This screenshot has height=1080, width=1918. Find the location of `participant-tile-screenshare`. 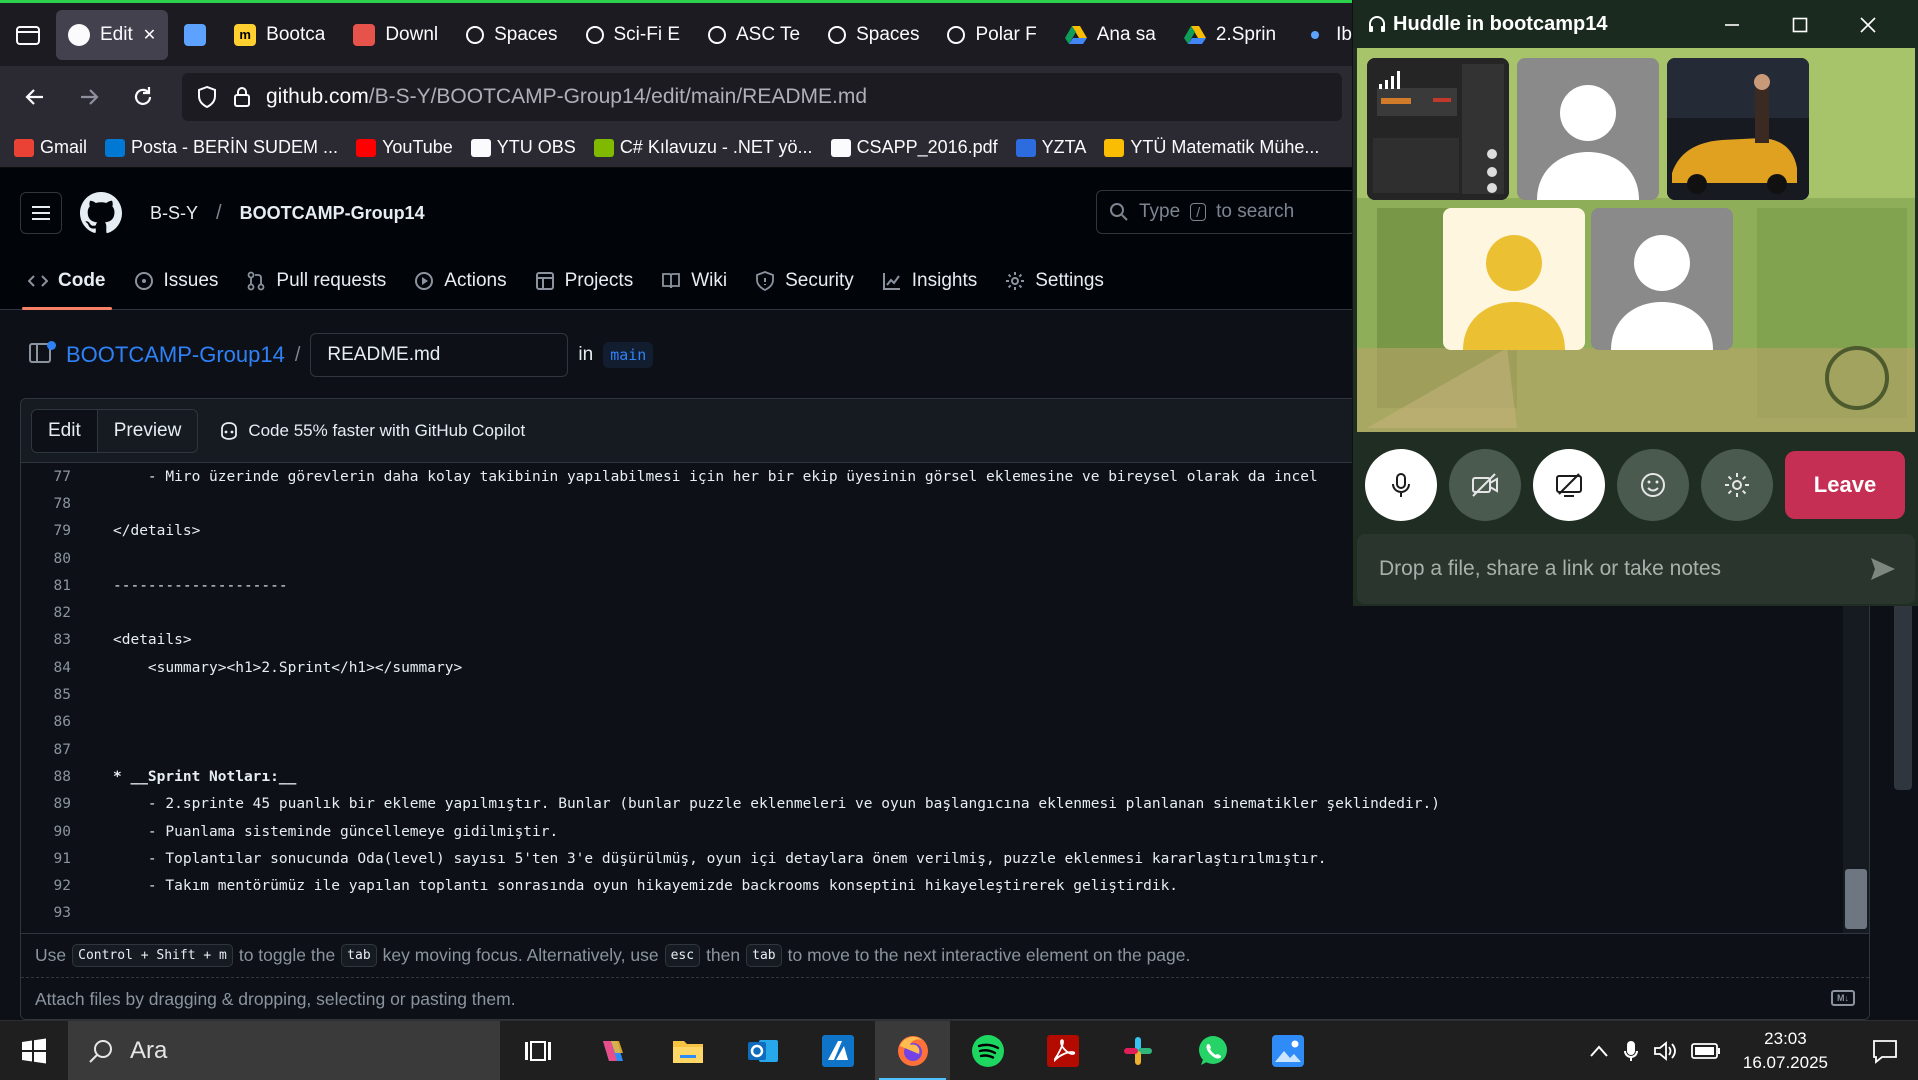

participant-tile-screenshare is located at coordinates (1438, 129).